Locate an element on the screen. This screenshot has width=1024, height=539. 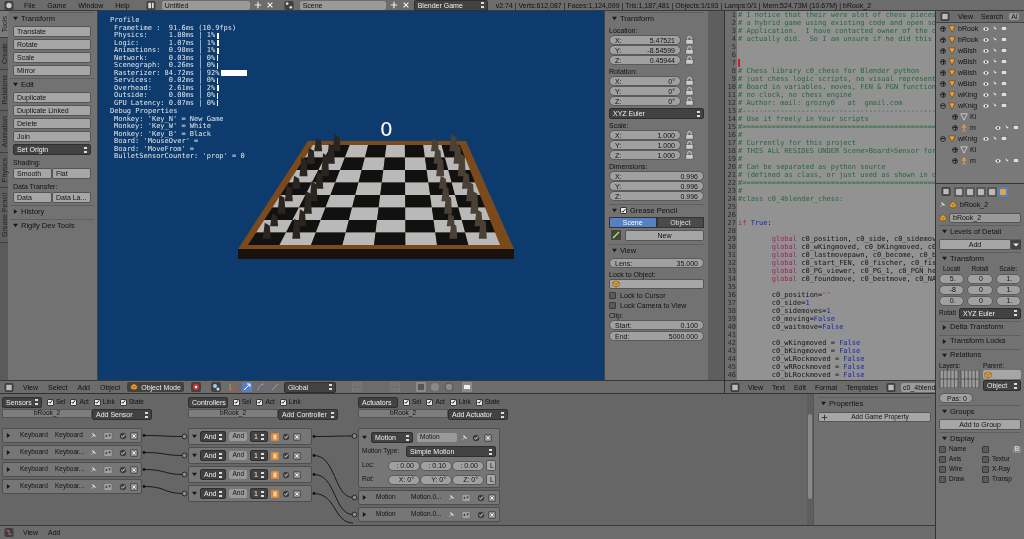
world-tab-icon is located at coordinates (992, 191).